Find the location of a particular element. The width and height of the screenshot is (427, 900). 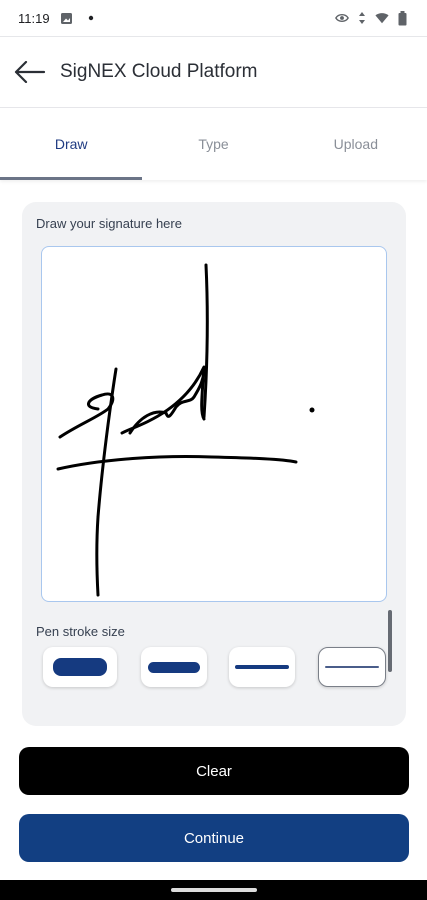

image-icon is located at coordinates (67, 18).